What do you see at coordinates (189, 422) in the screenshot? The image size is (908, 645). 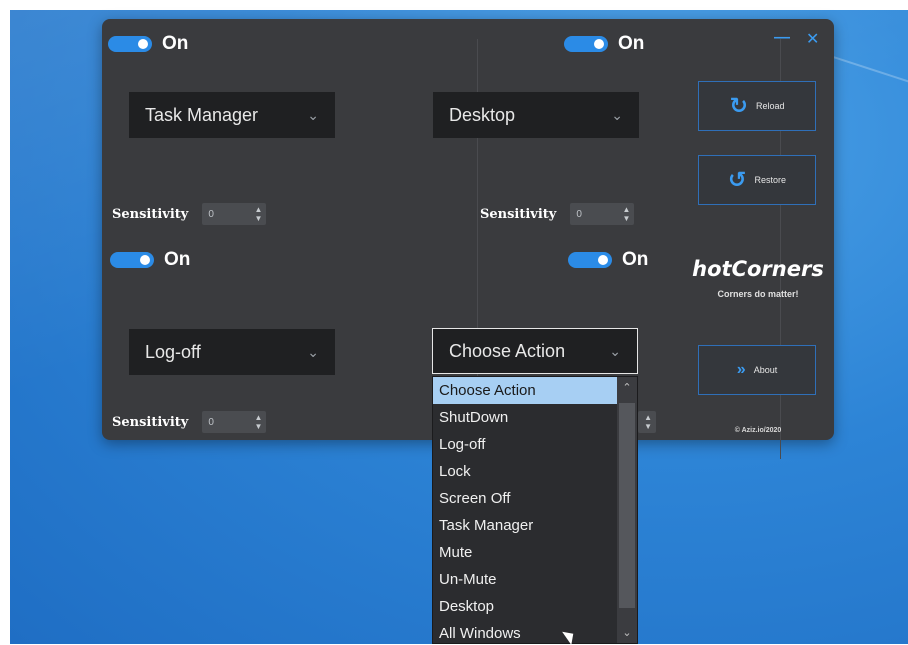 I see `sensitivity-bottom-left: Sensitivity 0 ▲ ▼` at bounding box center [189, 422].